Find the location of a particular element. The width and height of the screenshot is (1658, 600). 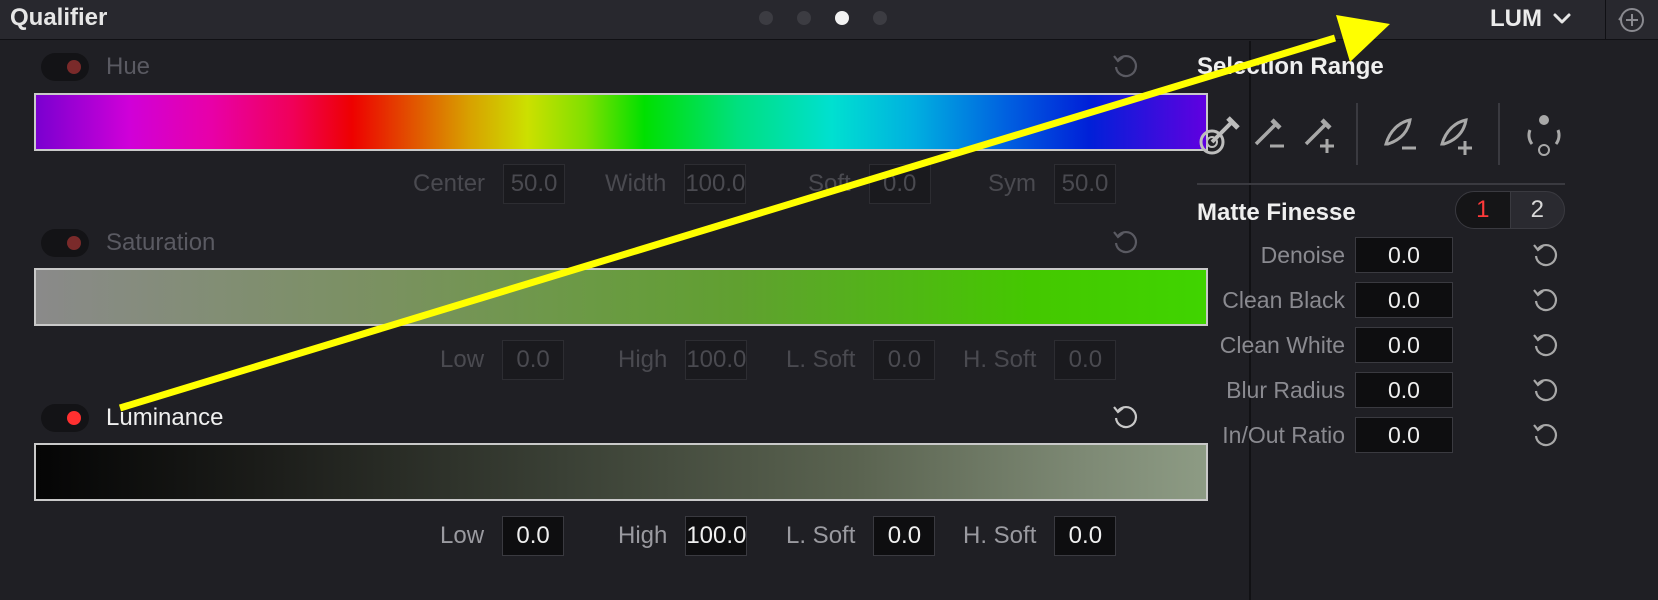

hue-sym-param: Sym 50.0 is located at coordinates (1052, 184).